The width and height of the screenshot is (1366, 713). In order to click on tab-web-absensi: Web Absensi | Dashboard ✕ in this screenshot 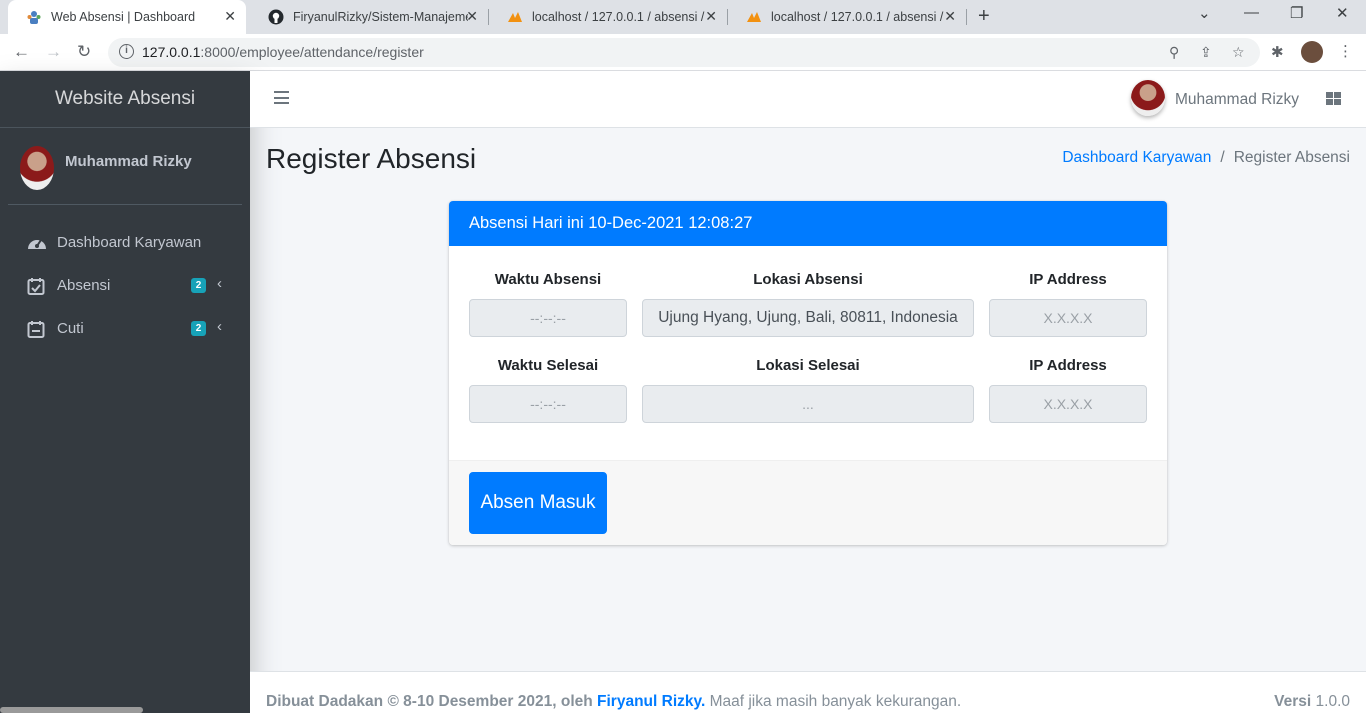, I will do `click(127, 17)`.